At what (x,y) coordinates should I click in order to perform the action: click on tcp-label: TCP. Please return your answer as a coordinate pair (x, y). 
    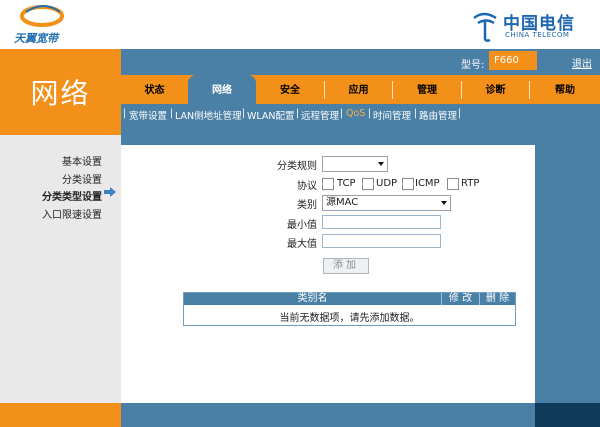
    Looking at the image, I should click on (346, 183).